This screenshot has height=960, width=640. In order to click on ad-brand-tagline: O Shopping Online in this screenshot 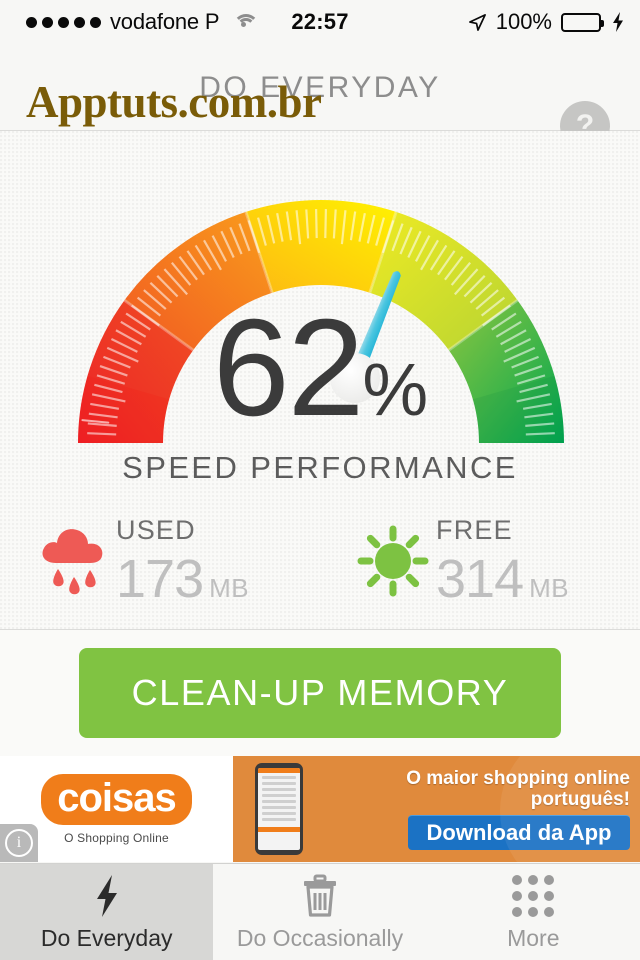, I will do `click(116, 837)`.